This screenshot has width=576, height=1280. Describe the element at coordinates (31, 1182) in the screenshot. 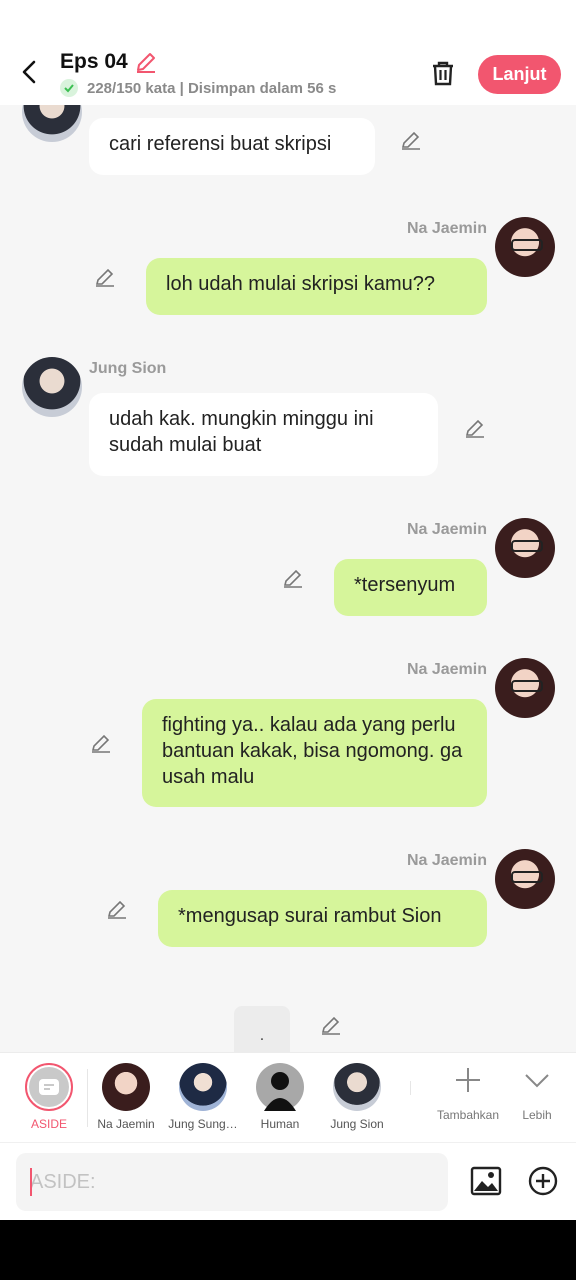

I see `text-caret` at that location.